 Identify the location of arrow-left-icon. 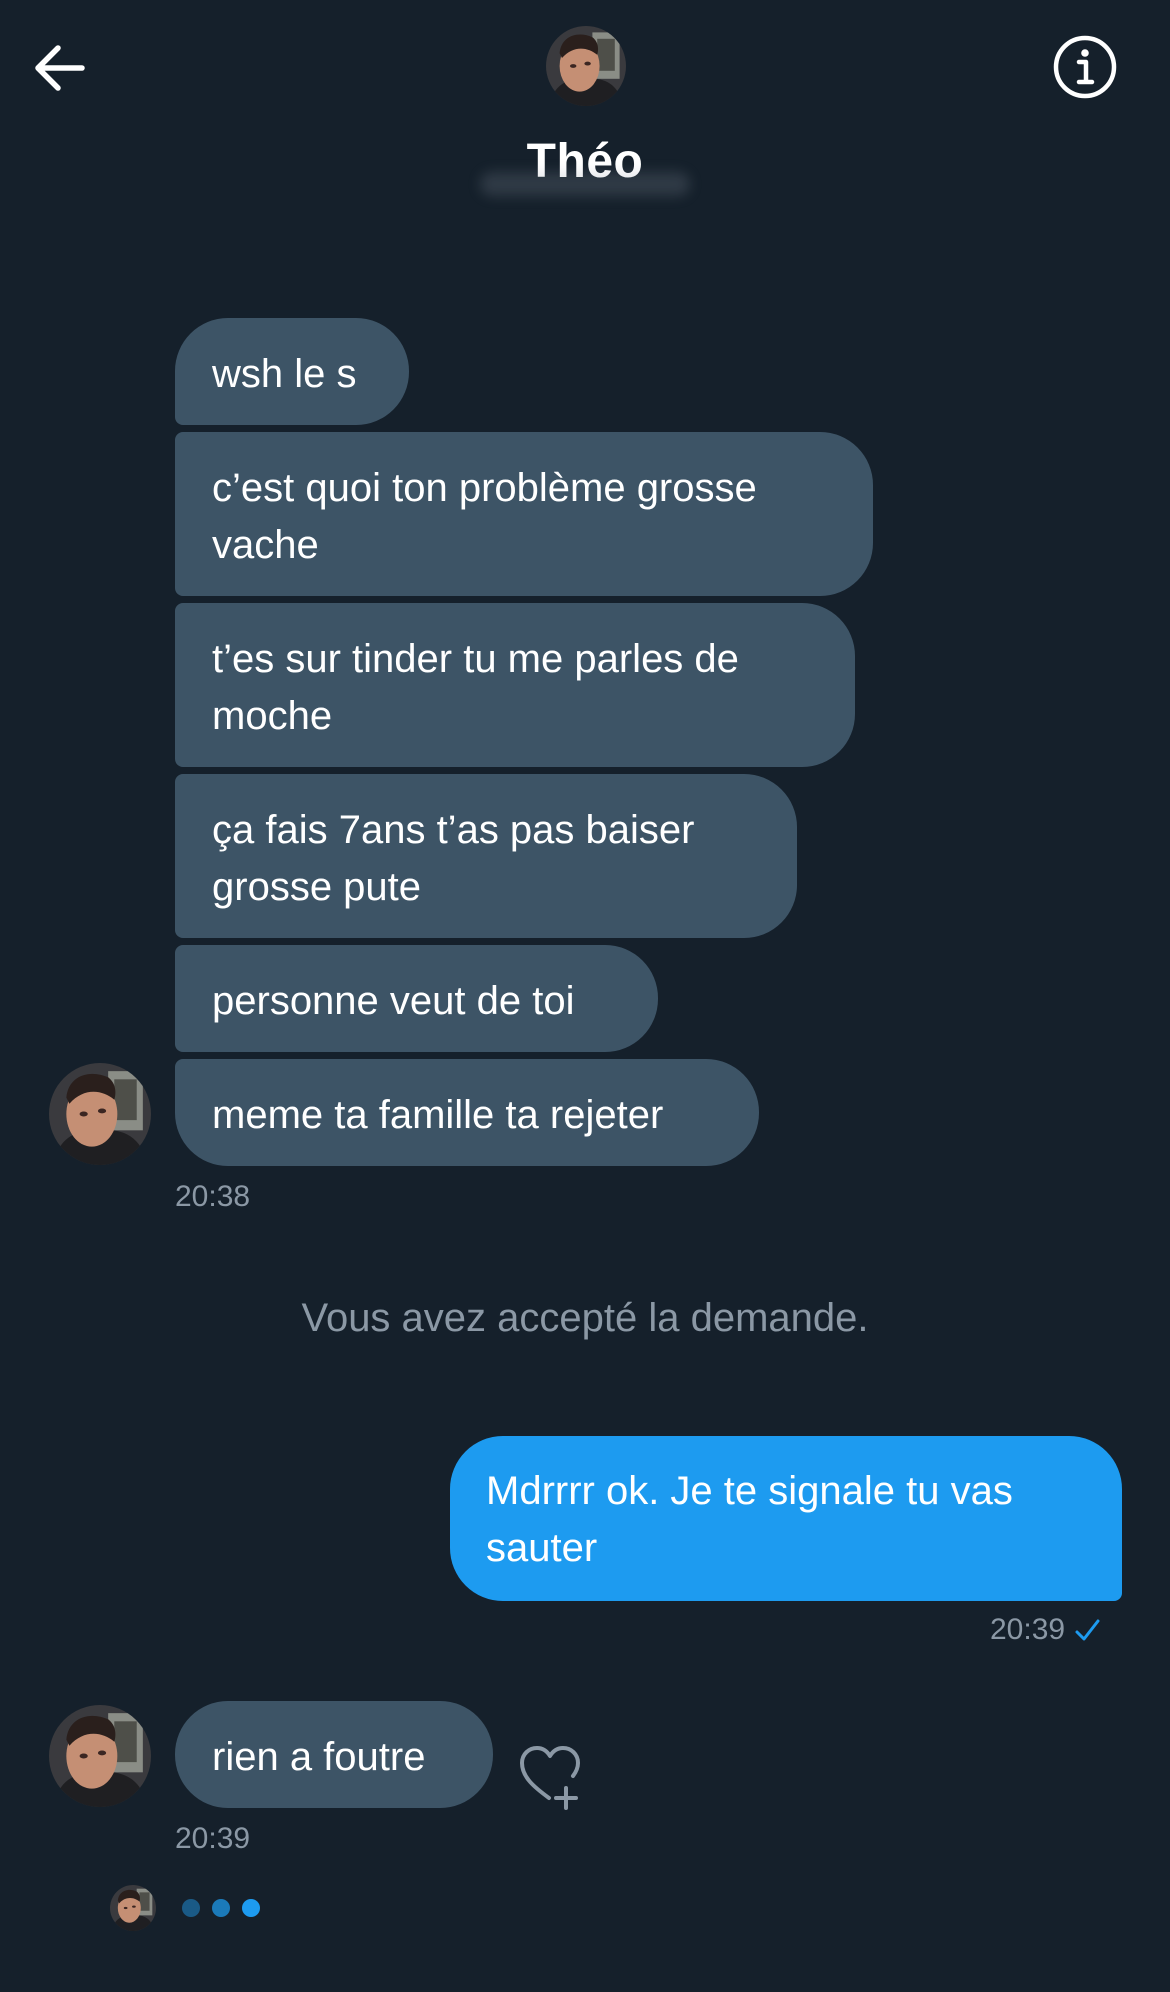
(60, 68).